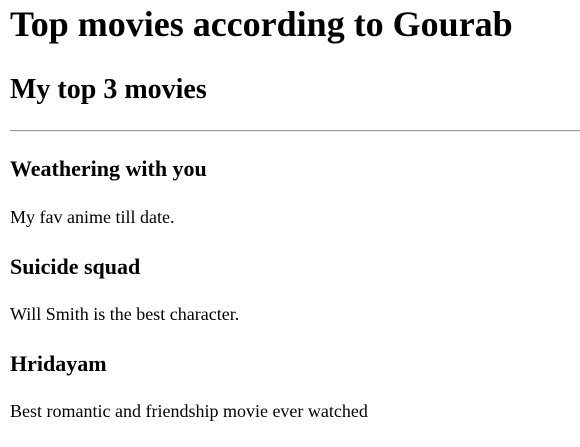 The image size is (580, 447). What do you see at coordinates (261, 24) in the screenshot?
I see `page-title: Top movies according to Gourab` at bounding box center [261, 24].